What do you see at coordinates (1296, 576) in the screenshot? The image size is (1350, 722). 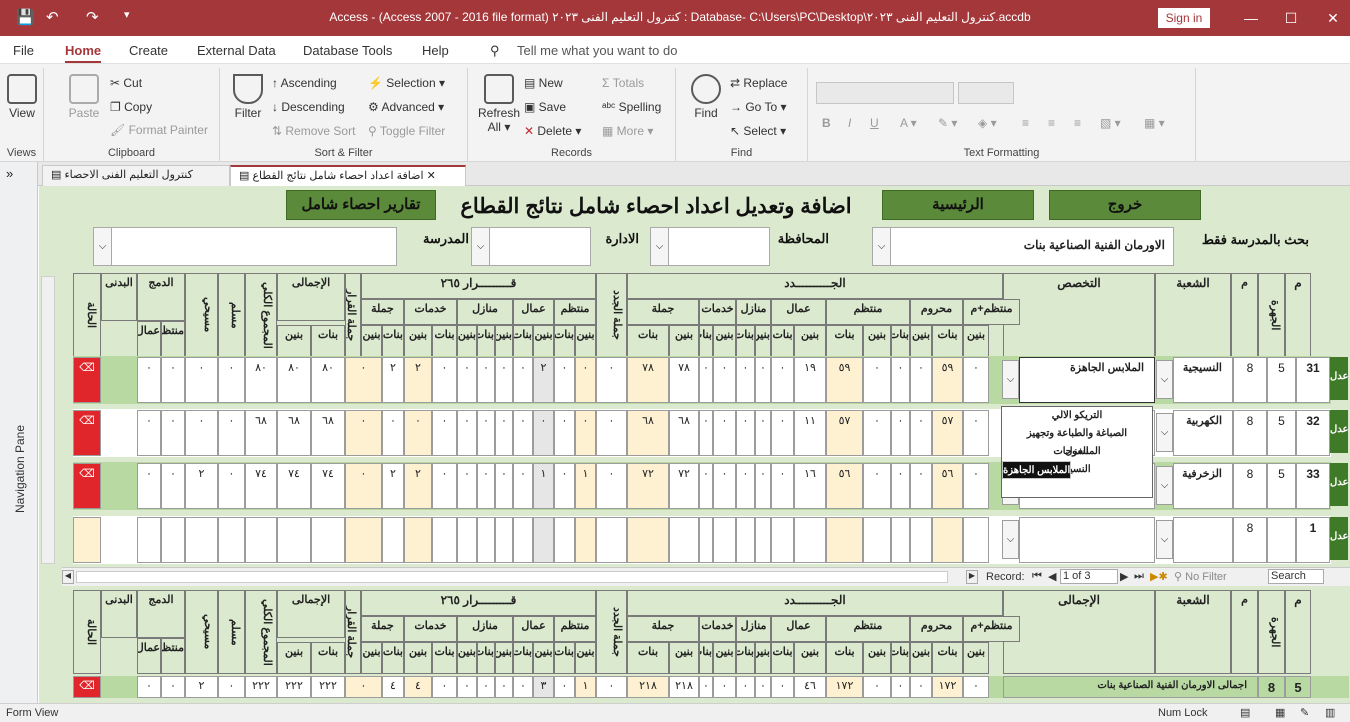 I see `search-input: Search` at bounding box center [1296, 576].